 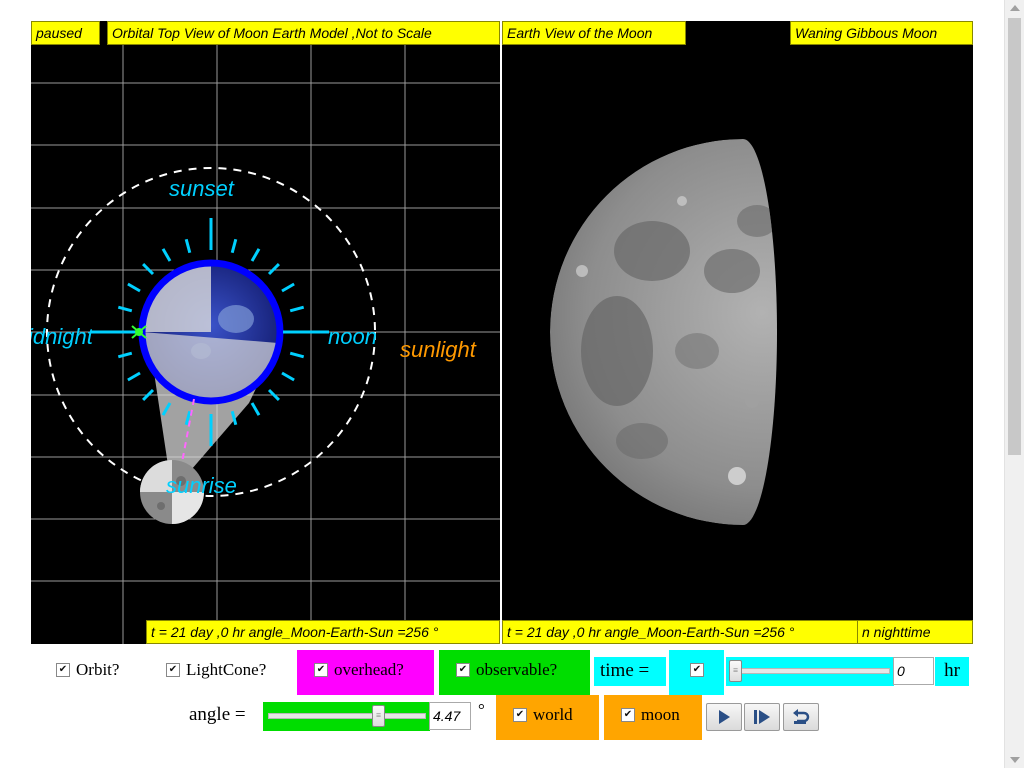 I want to click on world-checkbox: ✔, so click(x=520, y=715).